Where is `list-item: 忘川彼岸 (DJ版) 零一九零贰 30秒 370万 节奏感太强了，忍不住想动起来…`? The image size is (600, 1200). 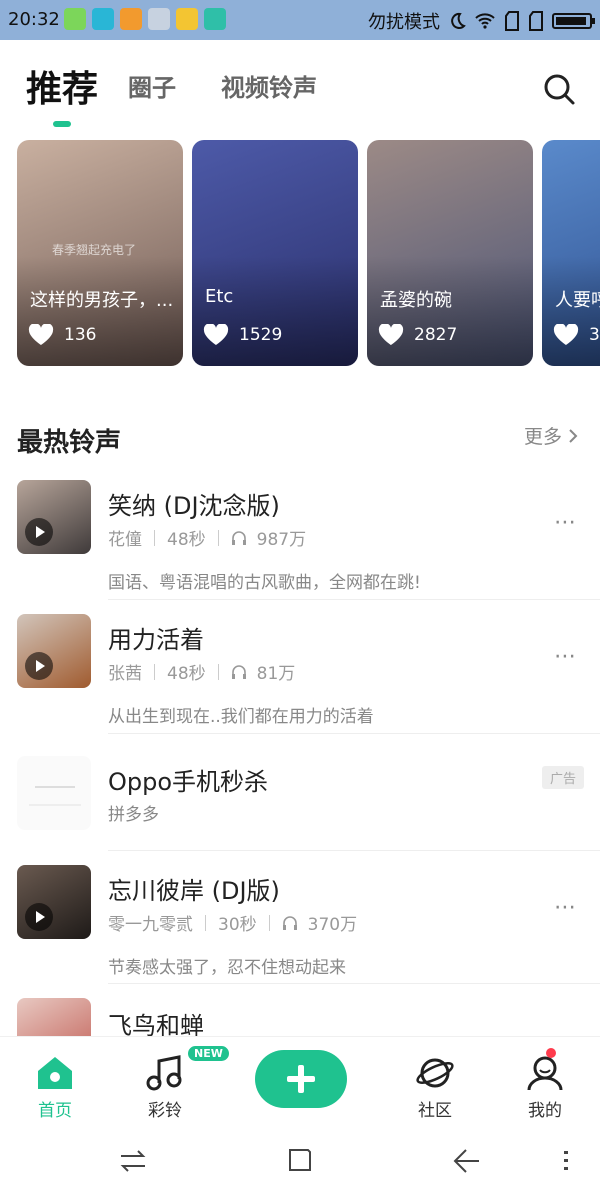 list-item: 忘川彼岸 (DJ版) 零一九零贰 30秒 370万 节奏感太强了，忍不住想动起来… is located at coordinates (300, 925).